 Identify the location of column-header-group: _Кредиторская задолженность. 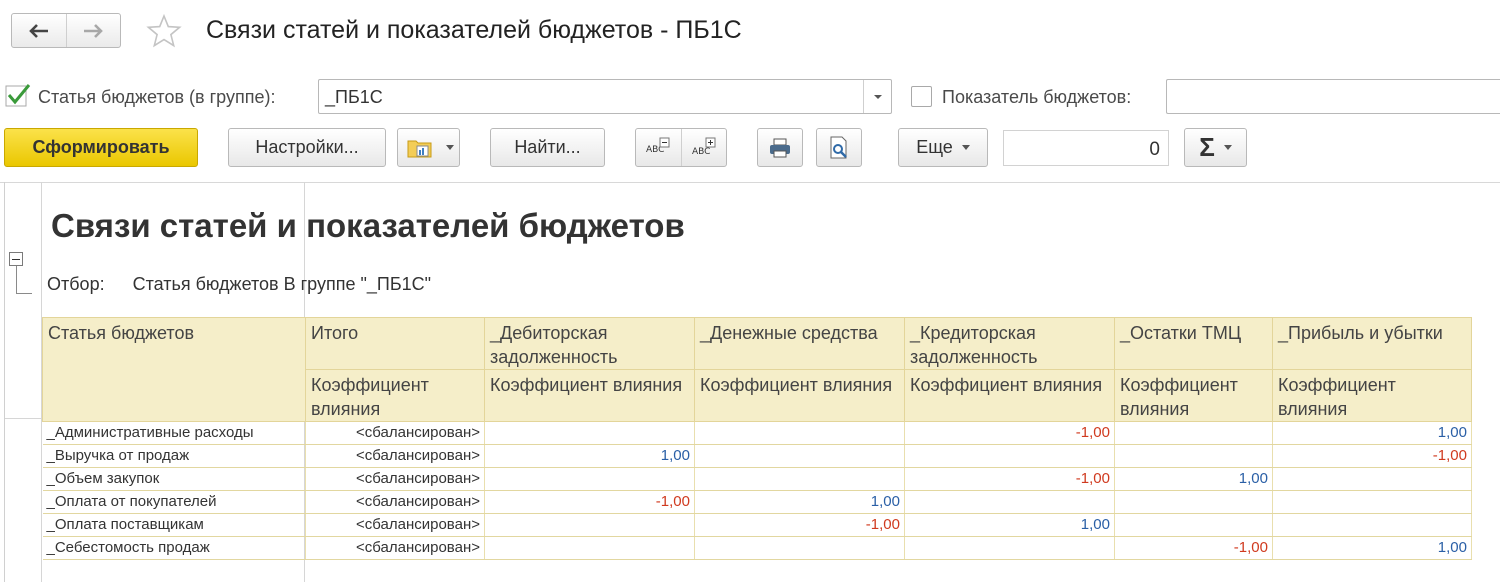
(1009, 343).